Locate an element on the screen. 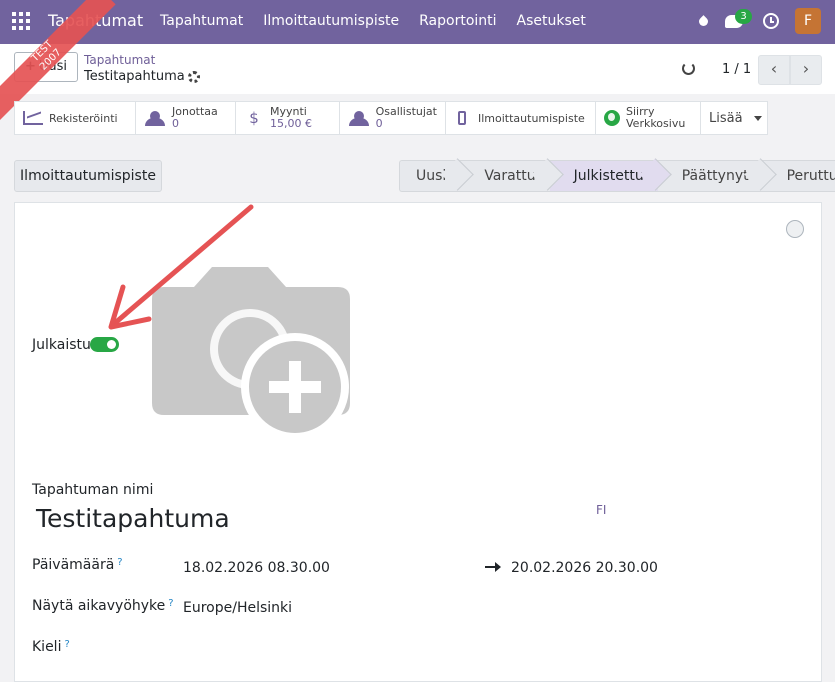 This screenshot has height=682, width=835. caret-down-icon is located at coordinates (757, 118).